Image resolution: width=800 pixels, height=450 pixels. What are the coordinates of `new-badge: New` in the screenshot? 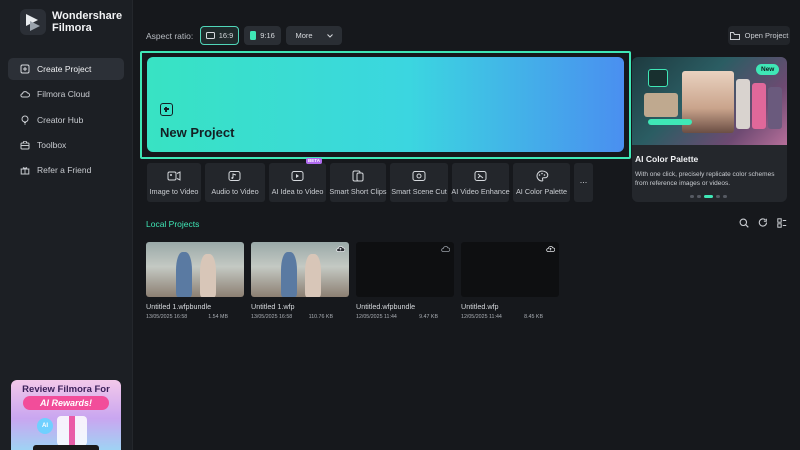 It's located at (768, 69).